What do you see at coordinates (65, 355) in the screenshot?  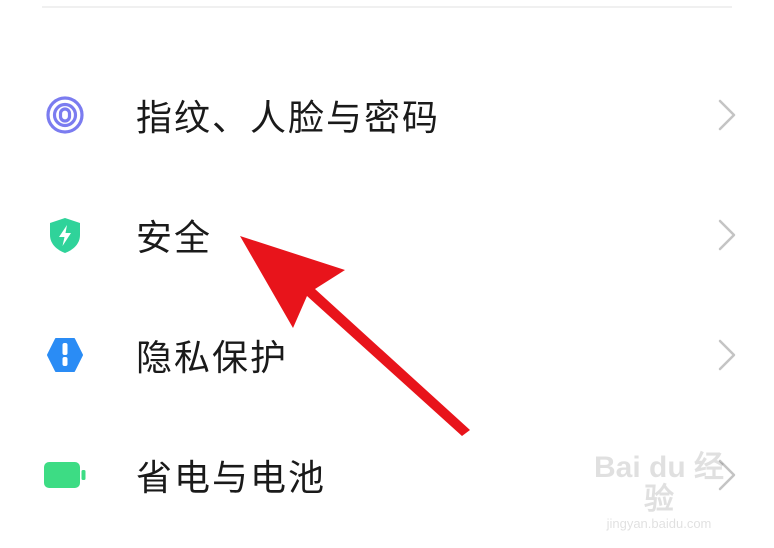 I see `privacy-icon` at bounding box center [65, 355].